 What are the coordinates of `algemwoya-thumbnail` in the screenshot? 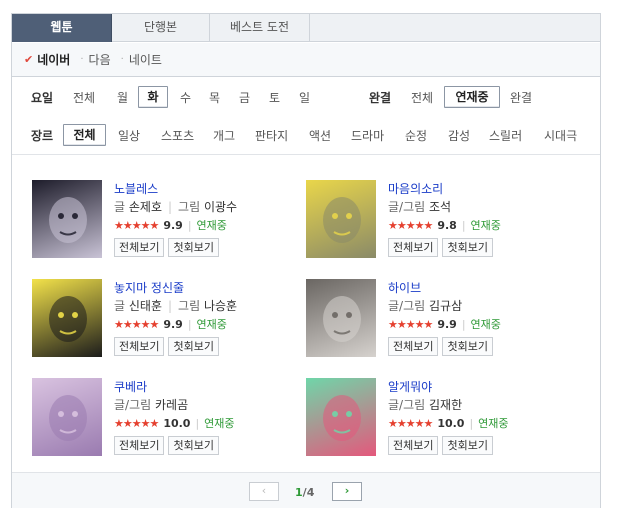 It's located at (341, 417).